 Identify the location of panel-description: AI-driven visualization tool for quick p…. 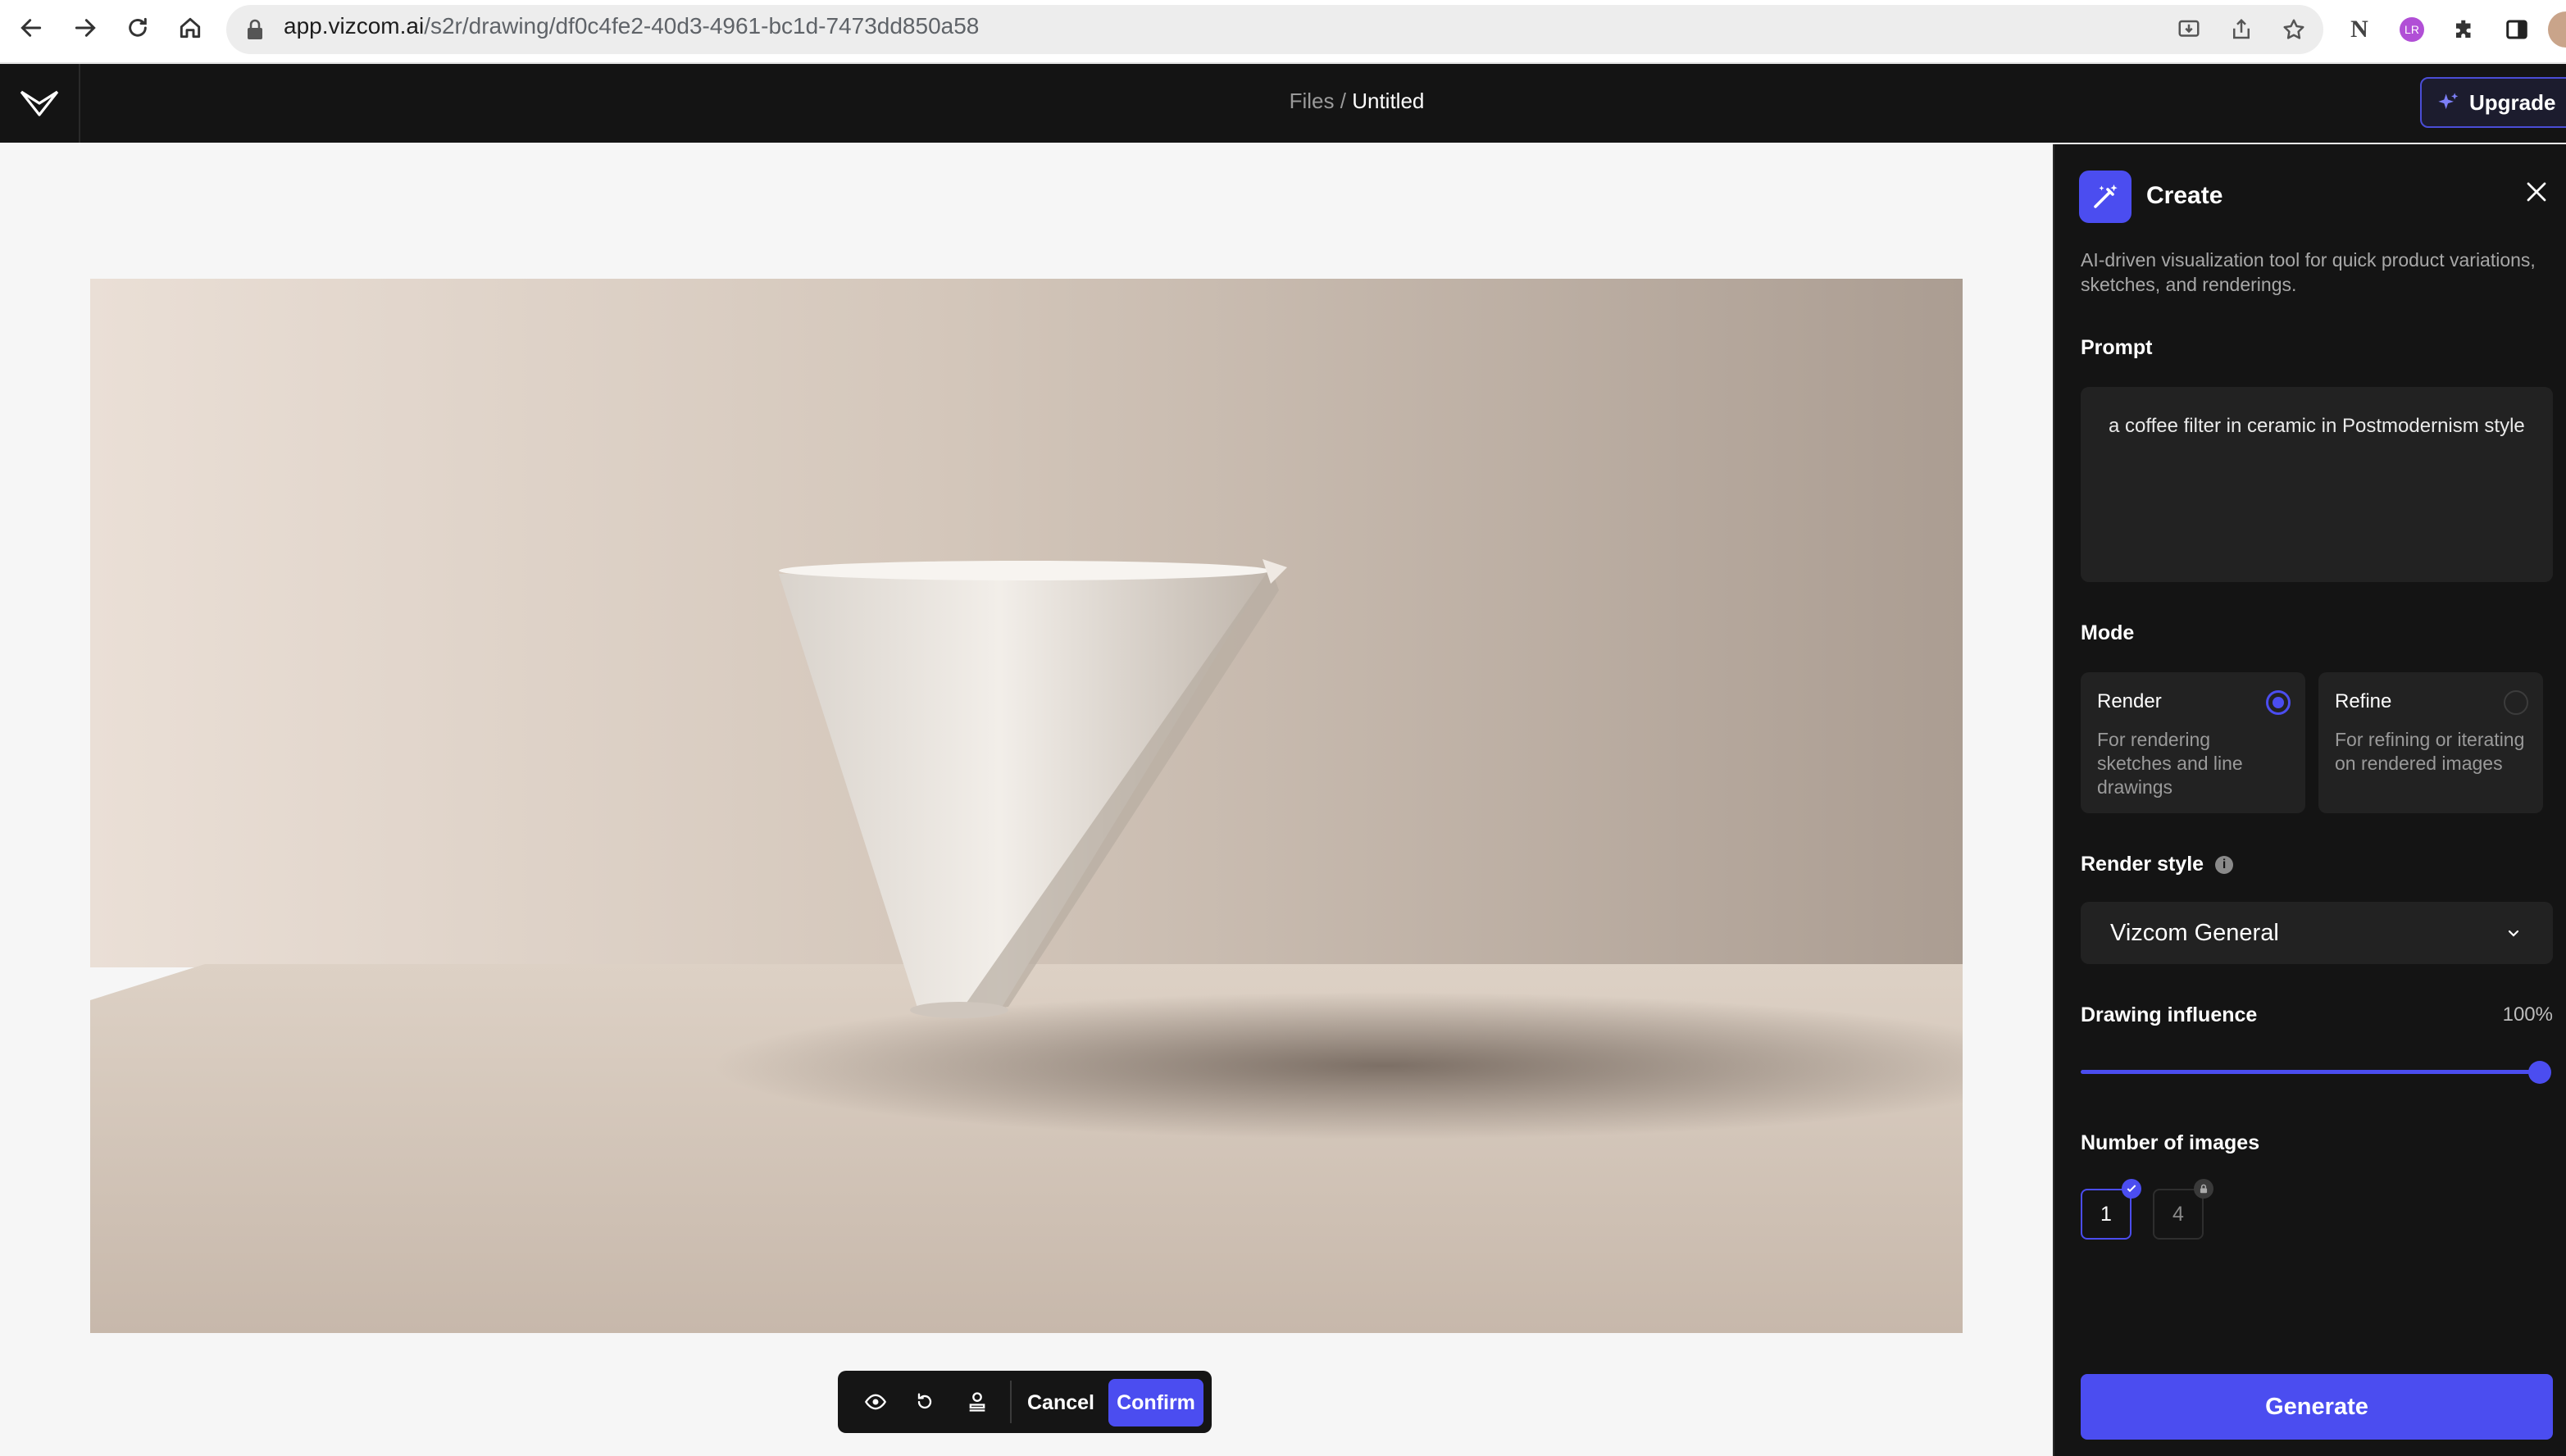
(2308, 272).